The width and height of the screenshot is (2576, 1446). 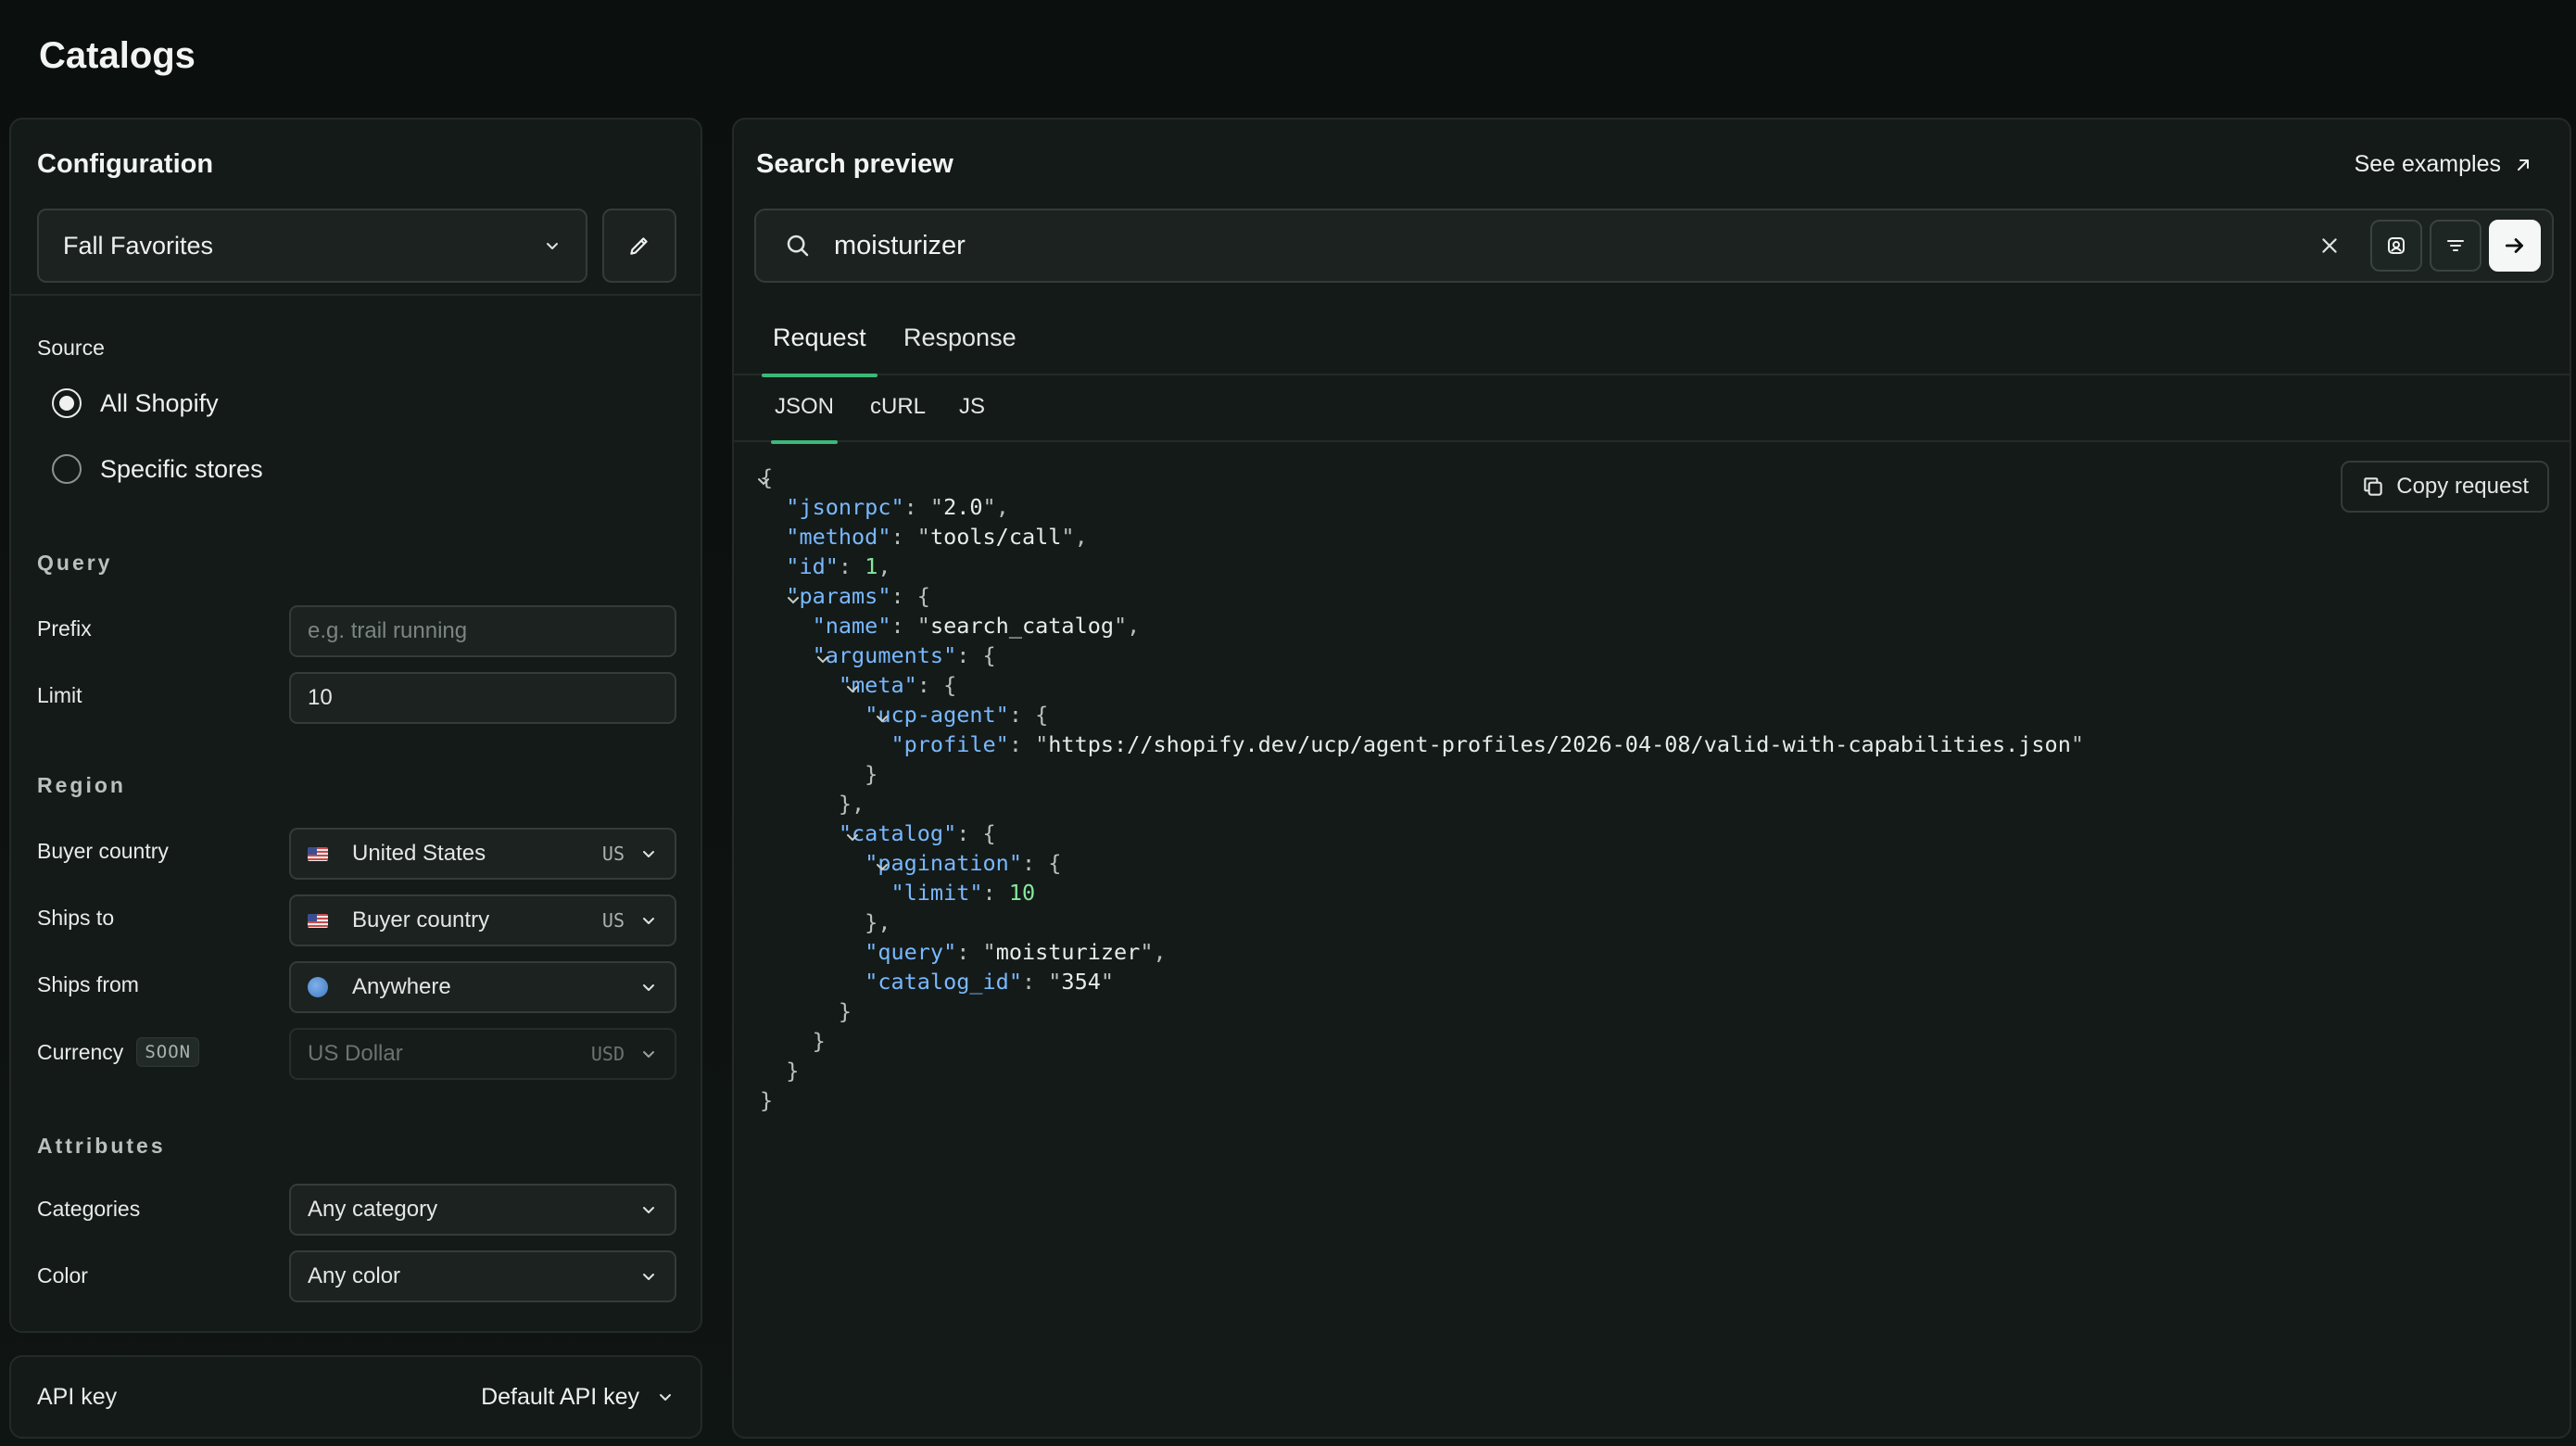 What do you see at coordinates (613, 920) in the screenshot?
I see `ships-to-code: US` at bounding box center [613, 920].